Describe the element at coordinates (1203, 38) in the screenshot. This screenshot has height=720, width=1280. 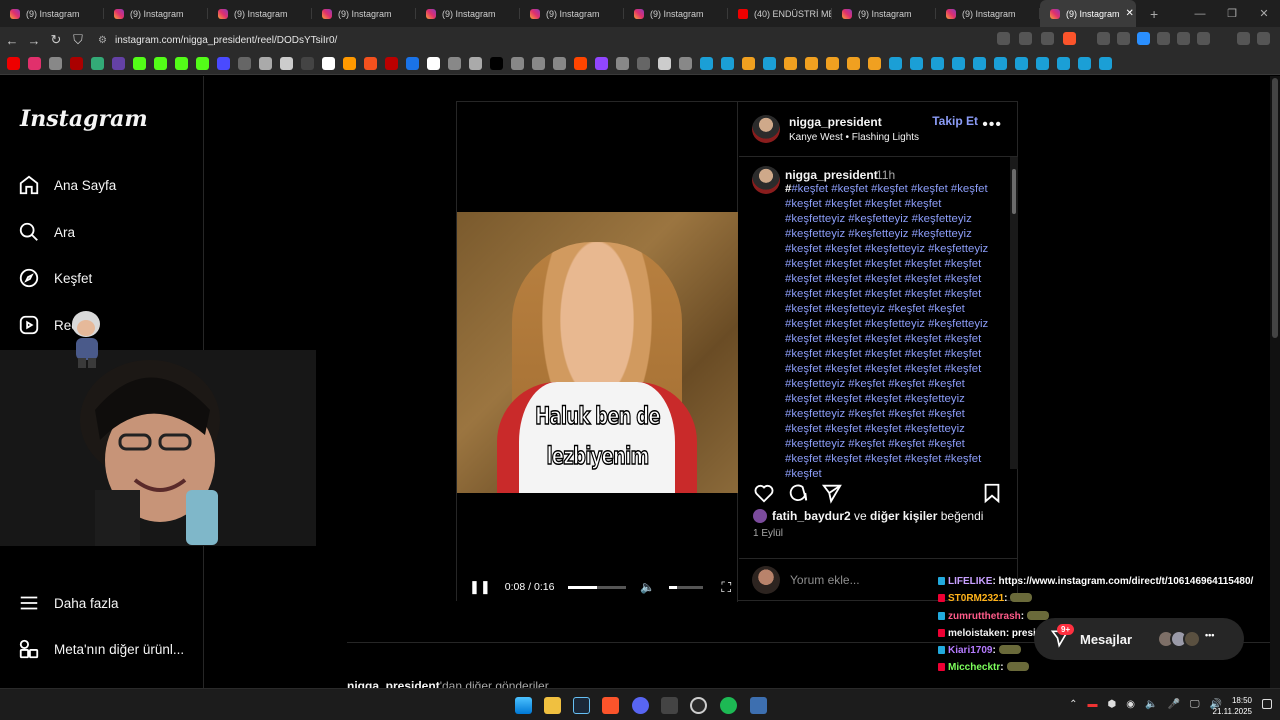
I see `sidebar-icon` at that location.